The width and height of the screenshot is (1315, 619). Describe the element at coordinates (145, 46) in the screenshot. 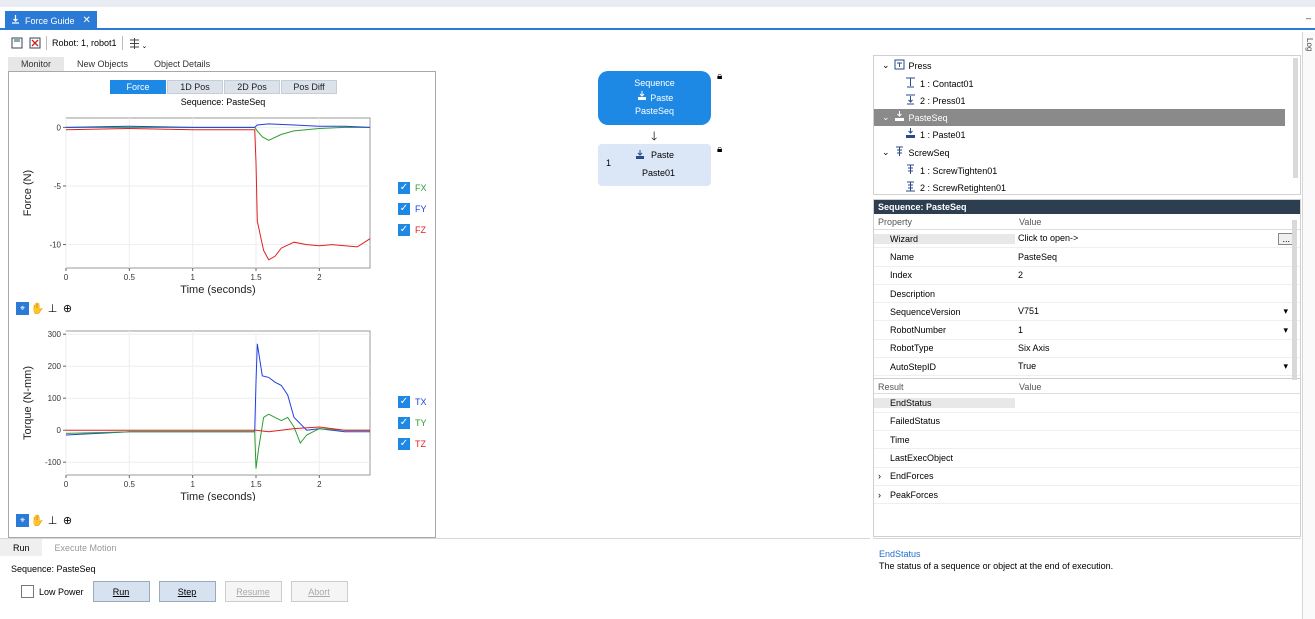

I see `dropdown-arrow-icon: ⌄` at that location.